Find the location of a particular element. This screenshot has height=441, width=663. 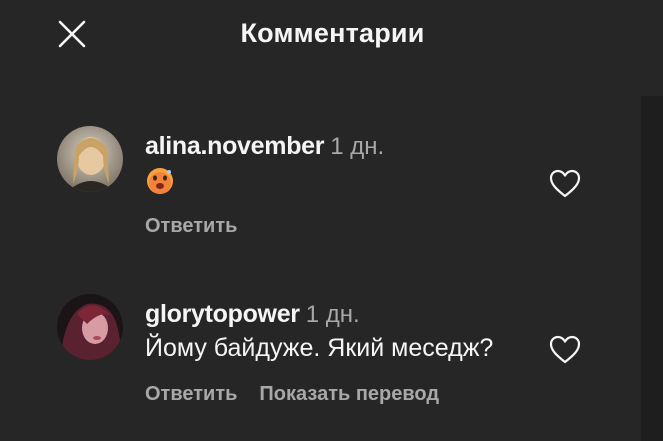

comment-username: glorytopower is located at coordinates (222, 314).